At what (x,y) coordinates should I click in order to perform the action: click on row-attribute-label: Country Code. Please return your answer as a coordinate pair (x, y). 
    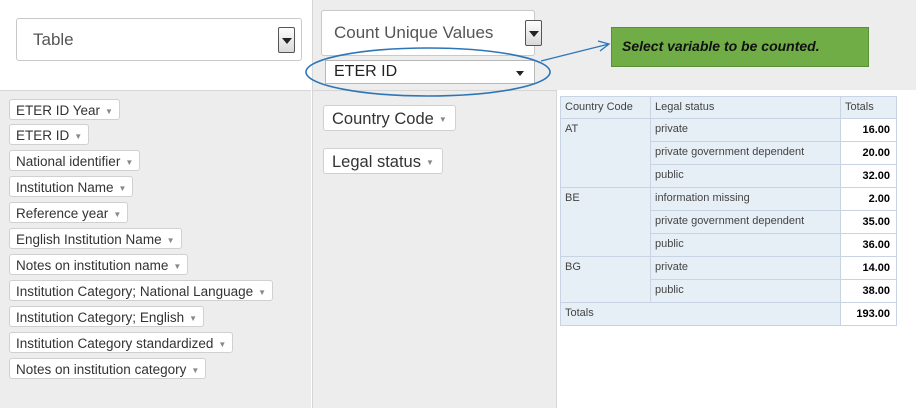
    Looking at the image, I should click on (383, 119).